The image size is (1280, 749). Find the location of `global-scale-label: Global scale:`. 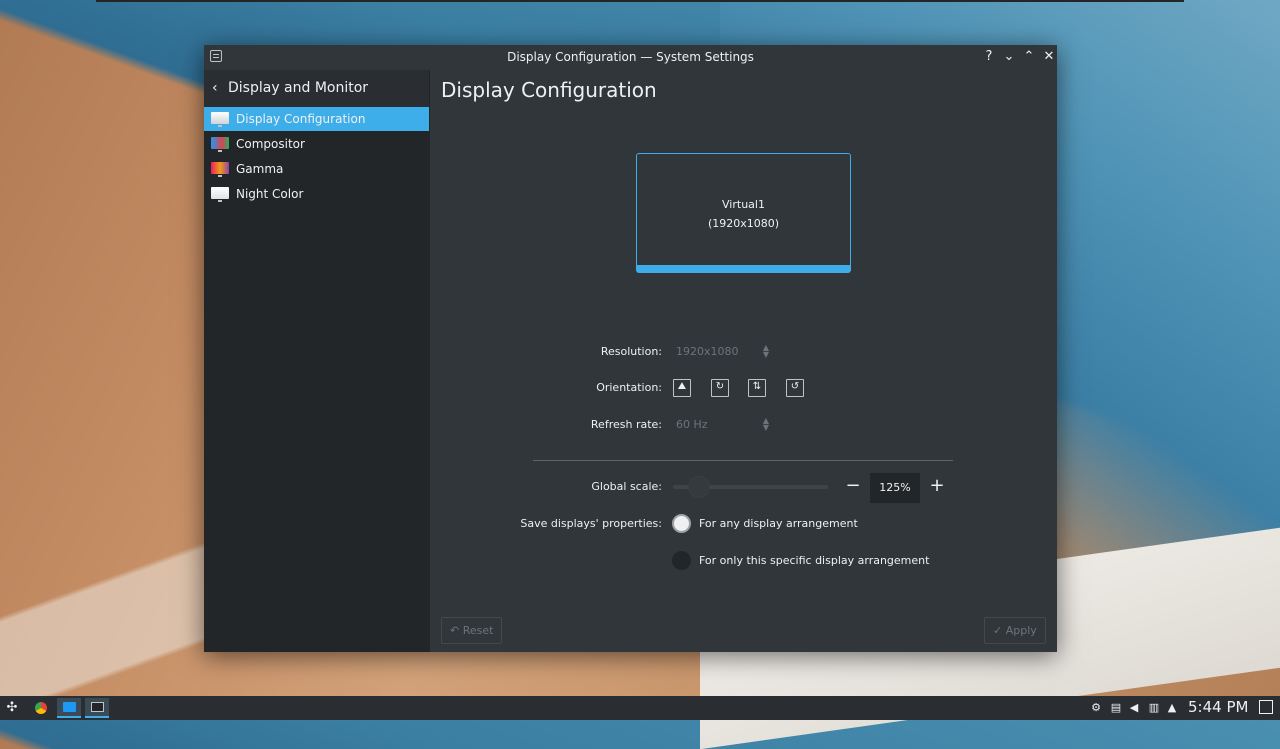

global-scale-label: Global scale: is located at coordinates (626, 486).